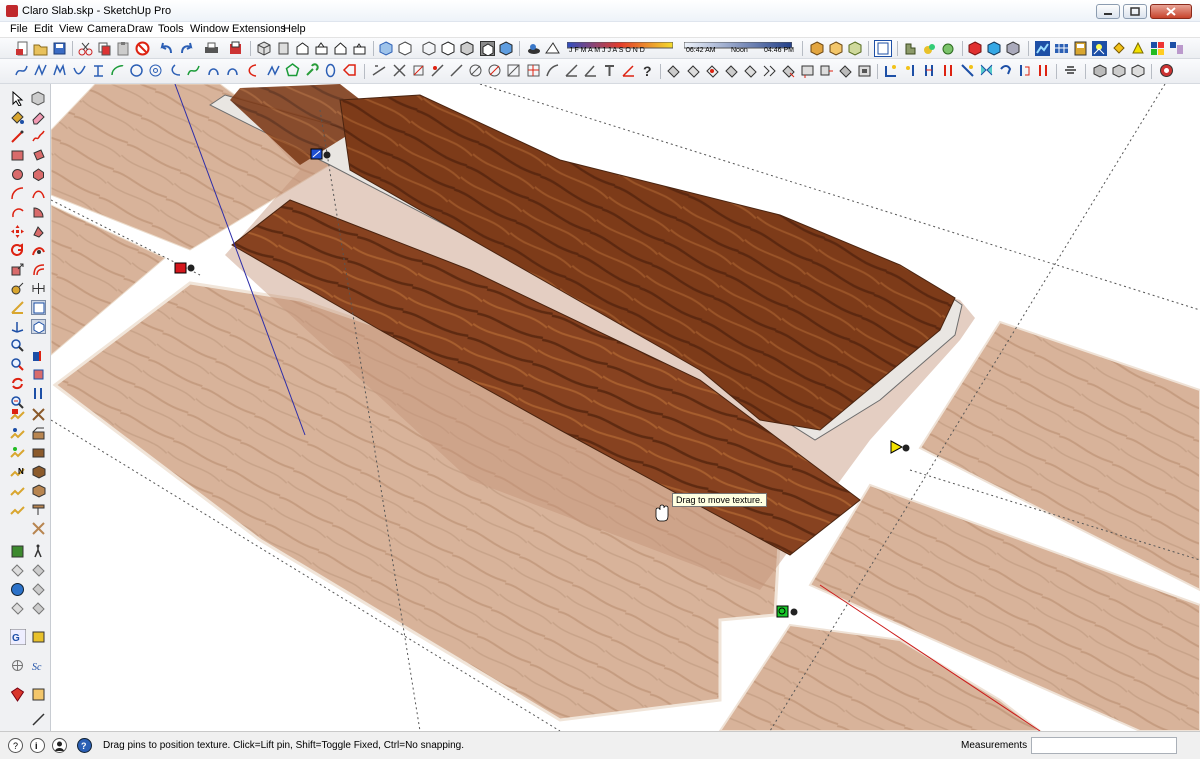 This screenshot has width=1200, height=759. Describe the element at coordinates (1013, 48) in the screenshot. I see `dc-attributes-icon` at that location.